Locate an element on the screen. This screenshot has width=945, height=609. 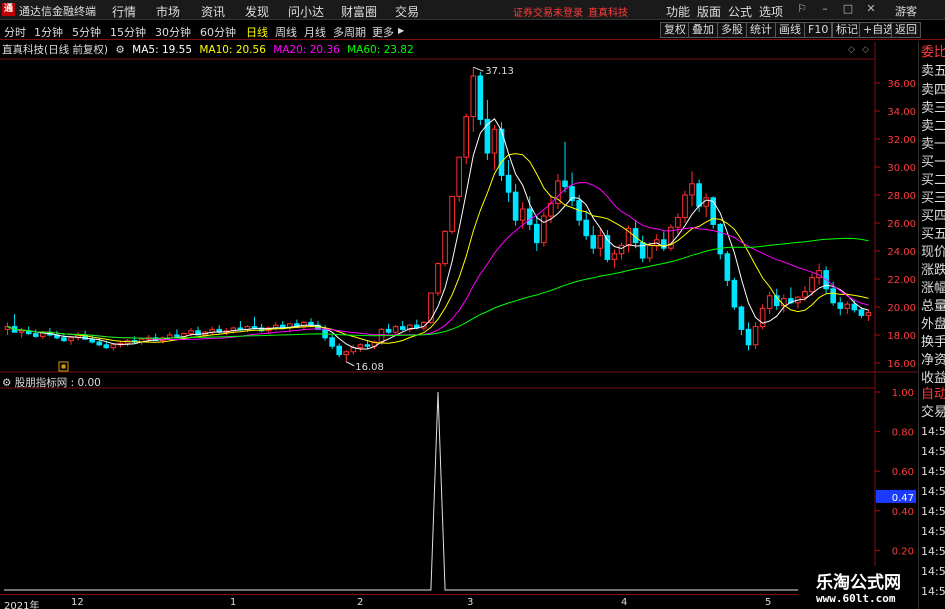
time-tick-2: 2 is located at coordinates (360, 602).